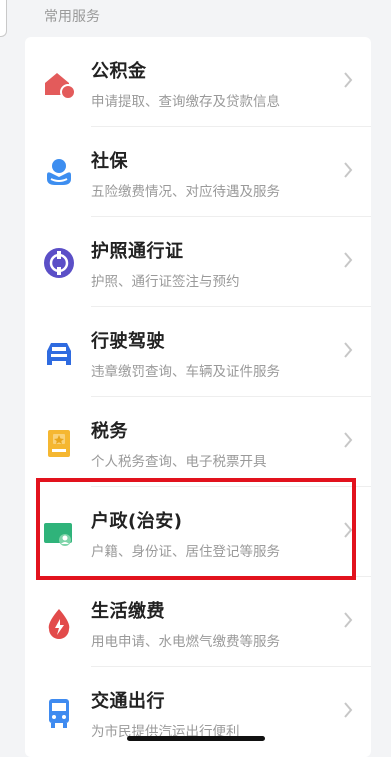 This screenshot has height=757, width=391. I want to click on service-subtitle: 个人税务查询、电子税票开具, so click(179, 462).